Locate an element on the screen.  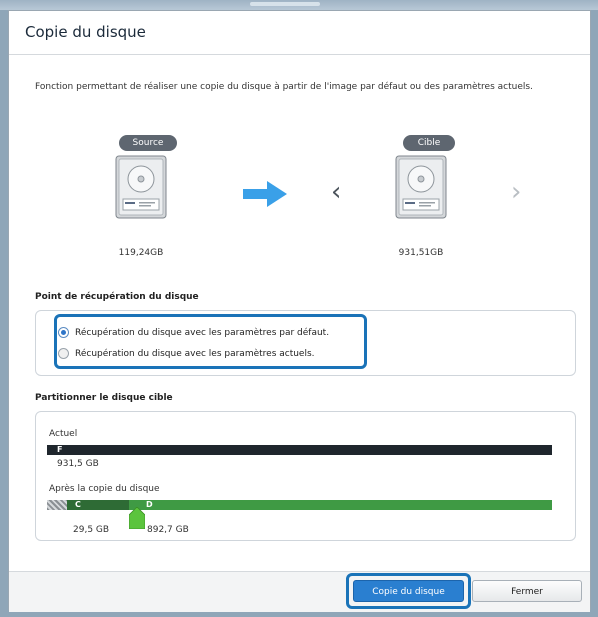
partition-c-size: 29,5 GB is located at coordinates (91, 530).